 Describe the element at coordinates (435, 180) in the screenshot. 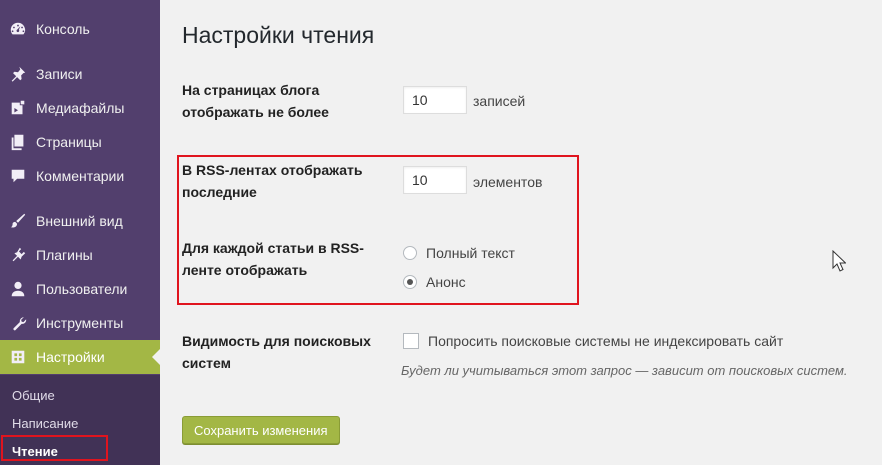

I see `rss-posts-input` at that location.